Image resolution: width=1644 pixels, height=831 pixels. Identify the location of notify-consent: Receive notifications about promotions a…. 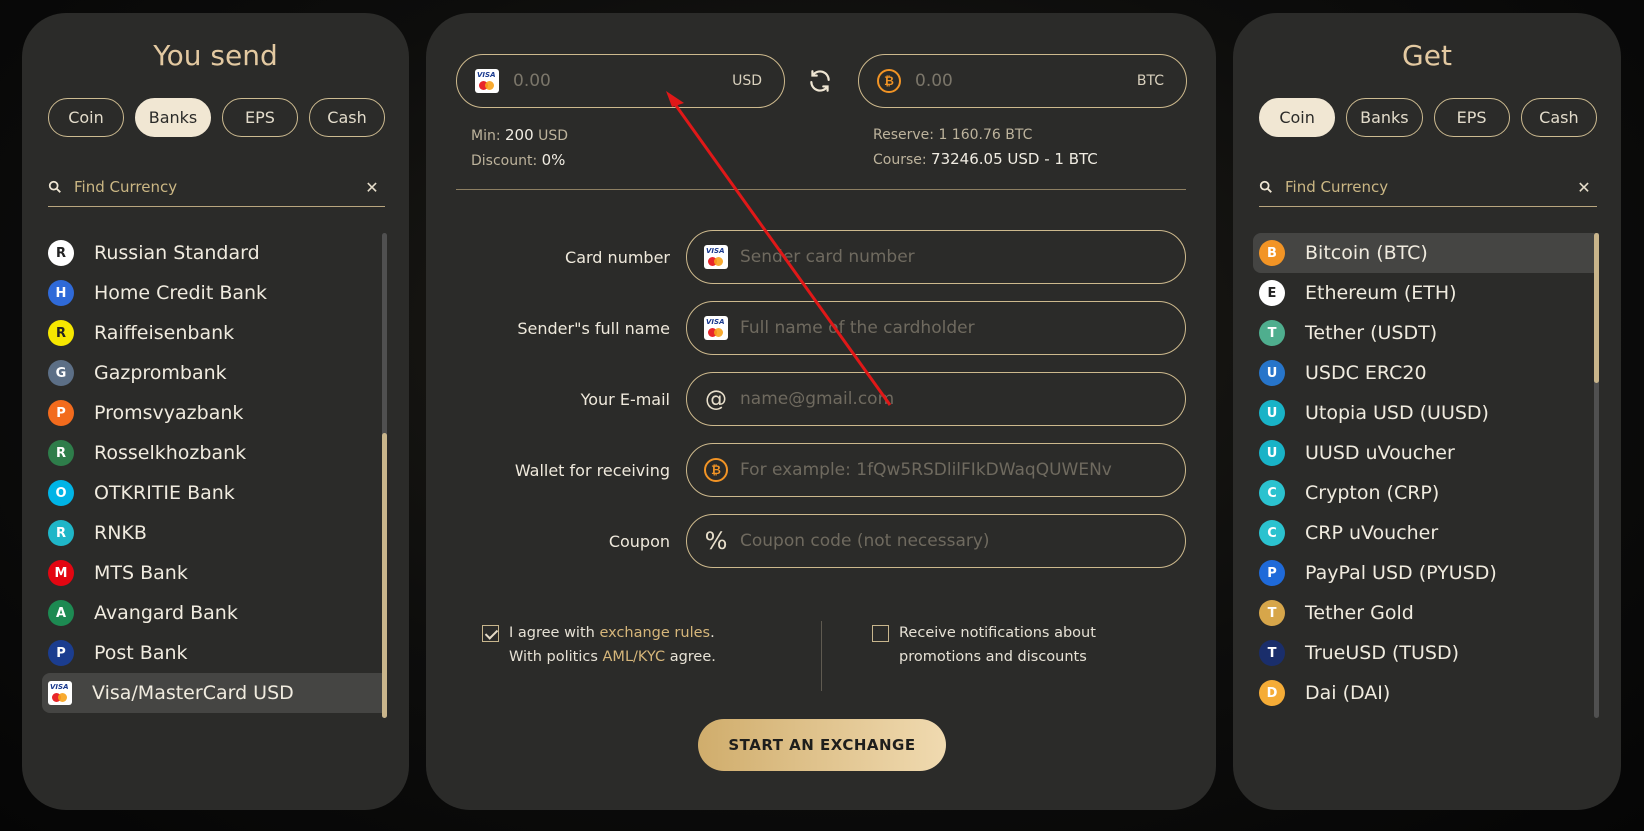
(1022, 645).